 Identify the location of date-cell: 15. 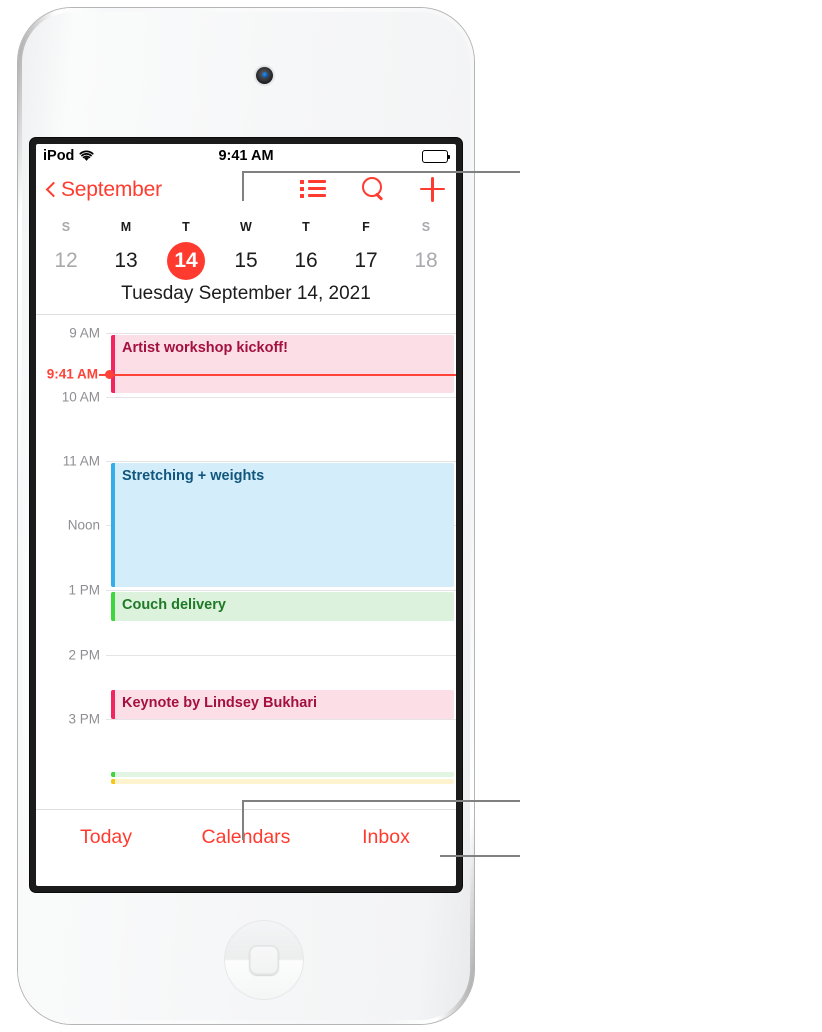
(246, 261).